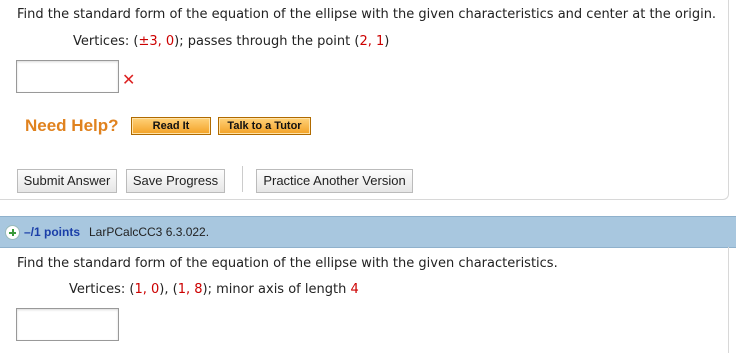 The width and height of the screenshot is (736, 353). I want to click on vertex-2-value: 1, 8, so click(190, 289).